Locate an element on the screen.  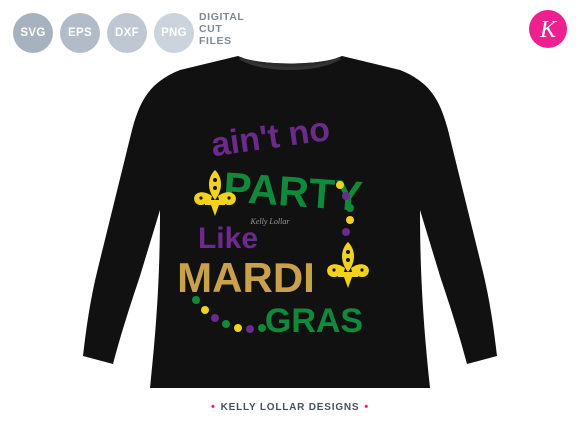
brand-footer: • KELLY LOLLAR DESIGNS • is located at coordinates (290, 407).